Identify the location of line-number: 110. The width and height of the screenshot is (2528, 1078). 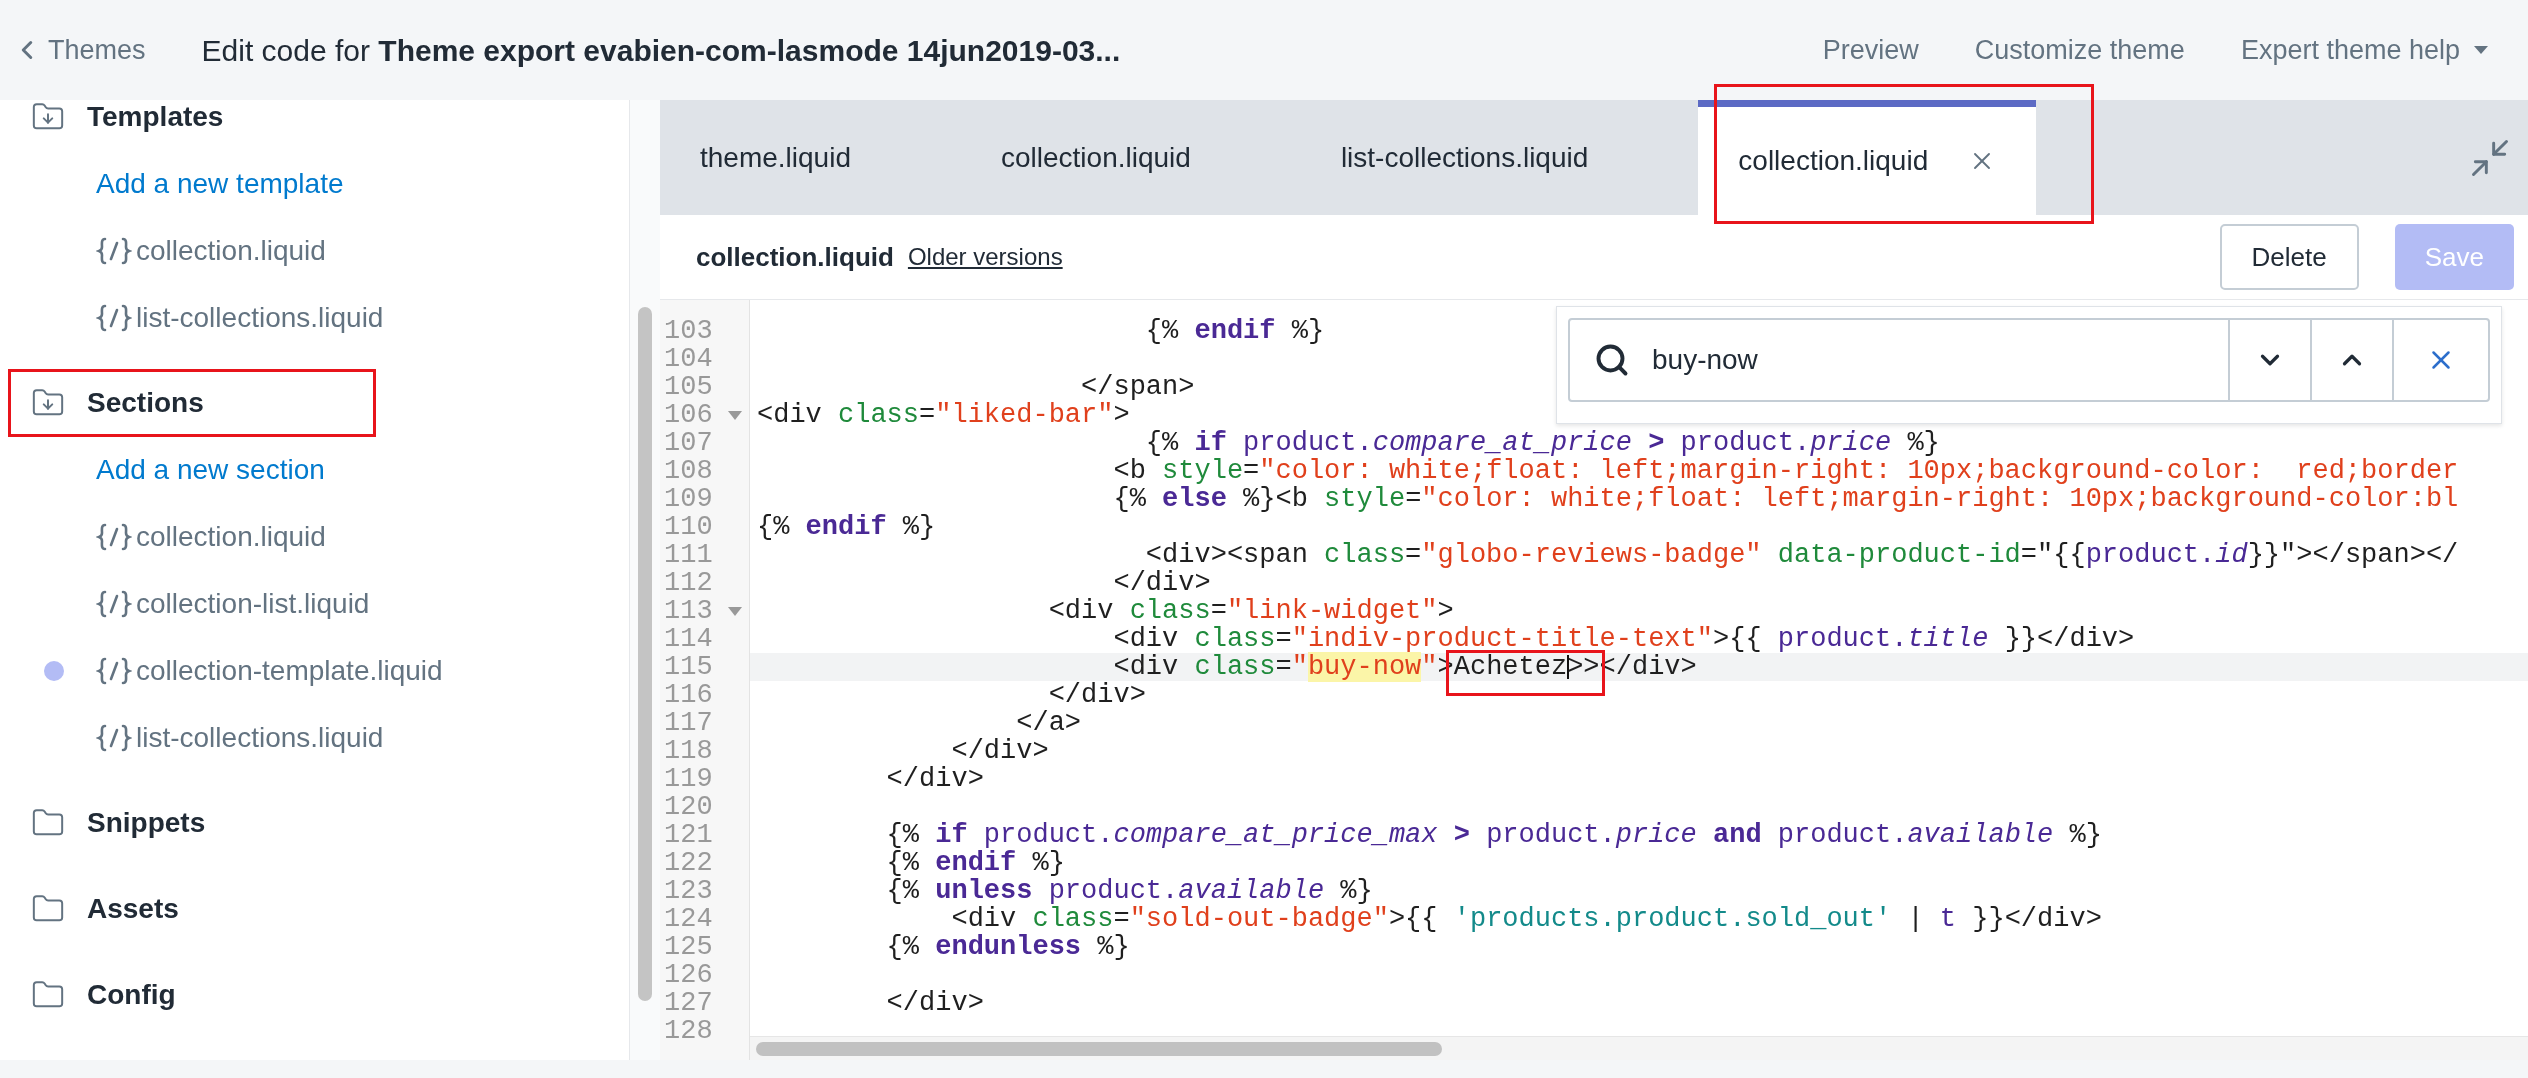
(688, 527).